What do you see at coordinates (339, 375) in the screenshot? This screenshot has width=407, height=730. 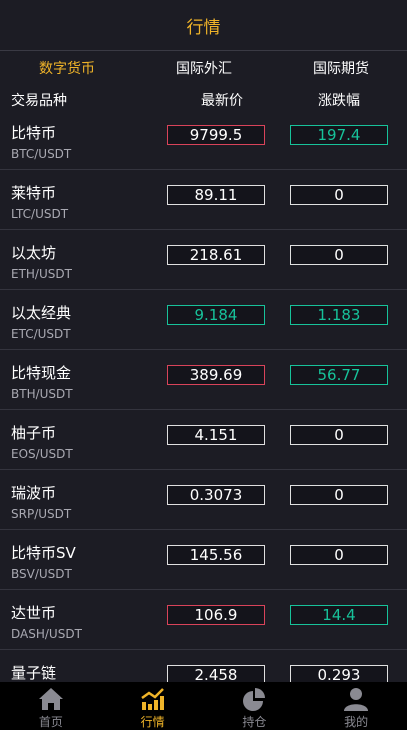 I see `price-change: 56.77` at bounding box center [339, 375].